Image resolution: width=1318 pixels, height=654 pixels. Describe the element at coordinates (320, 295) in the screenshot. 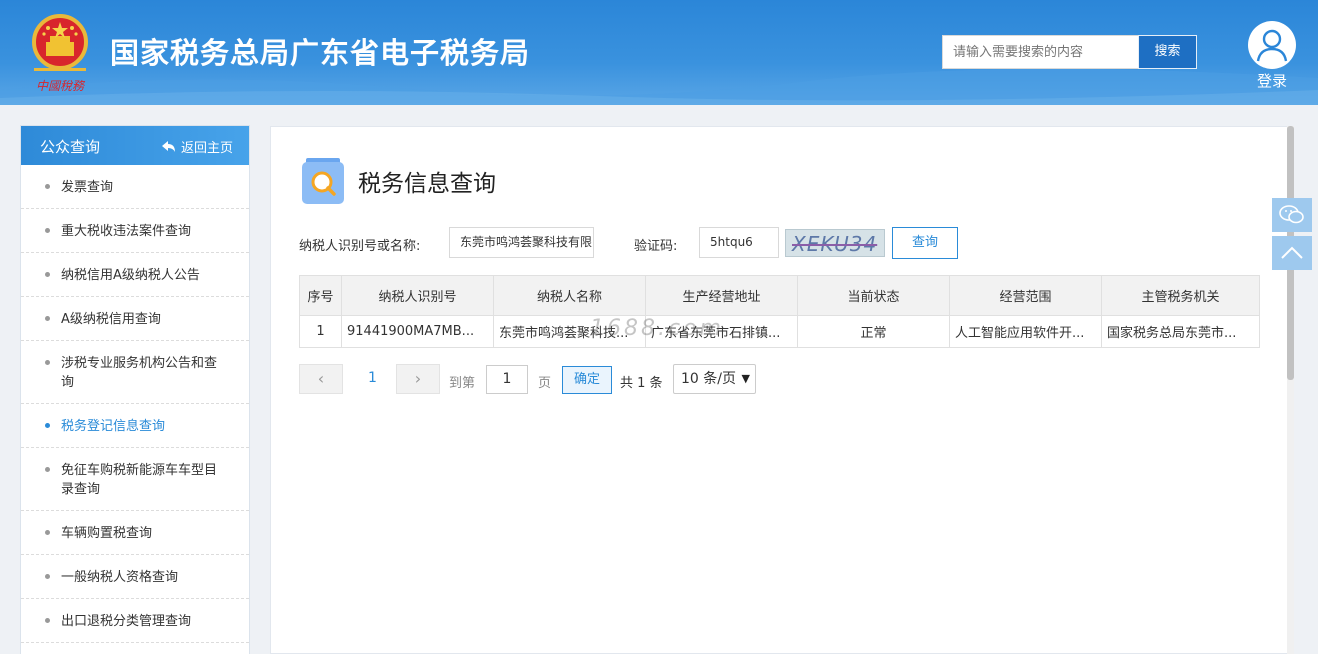

I see `column-header: 序号` at that location.